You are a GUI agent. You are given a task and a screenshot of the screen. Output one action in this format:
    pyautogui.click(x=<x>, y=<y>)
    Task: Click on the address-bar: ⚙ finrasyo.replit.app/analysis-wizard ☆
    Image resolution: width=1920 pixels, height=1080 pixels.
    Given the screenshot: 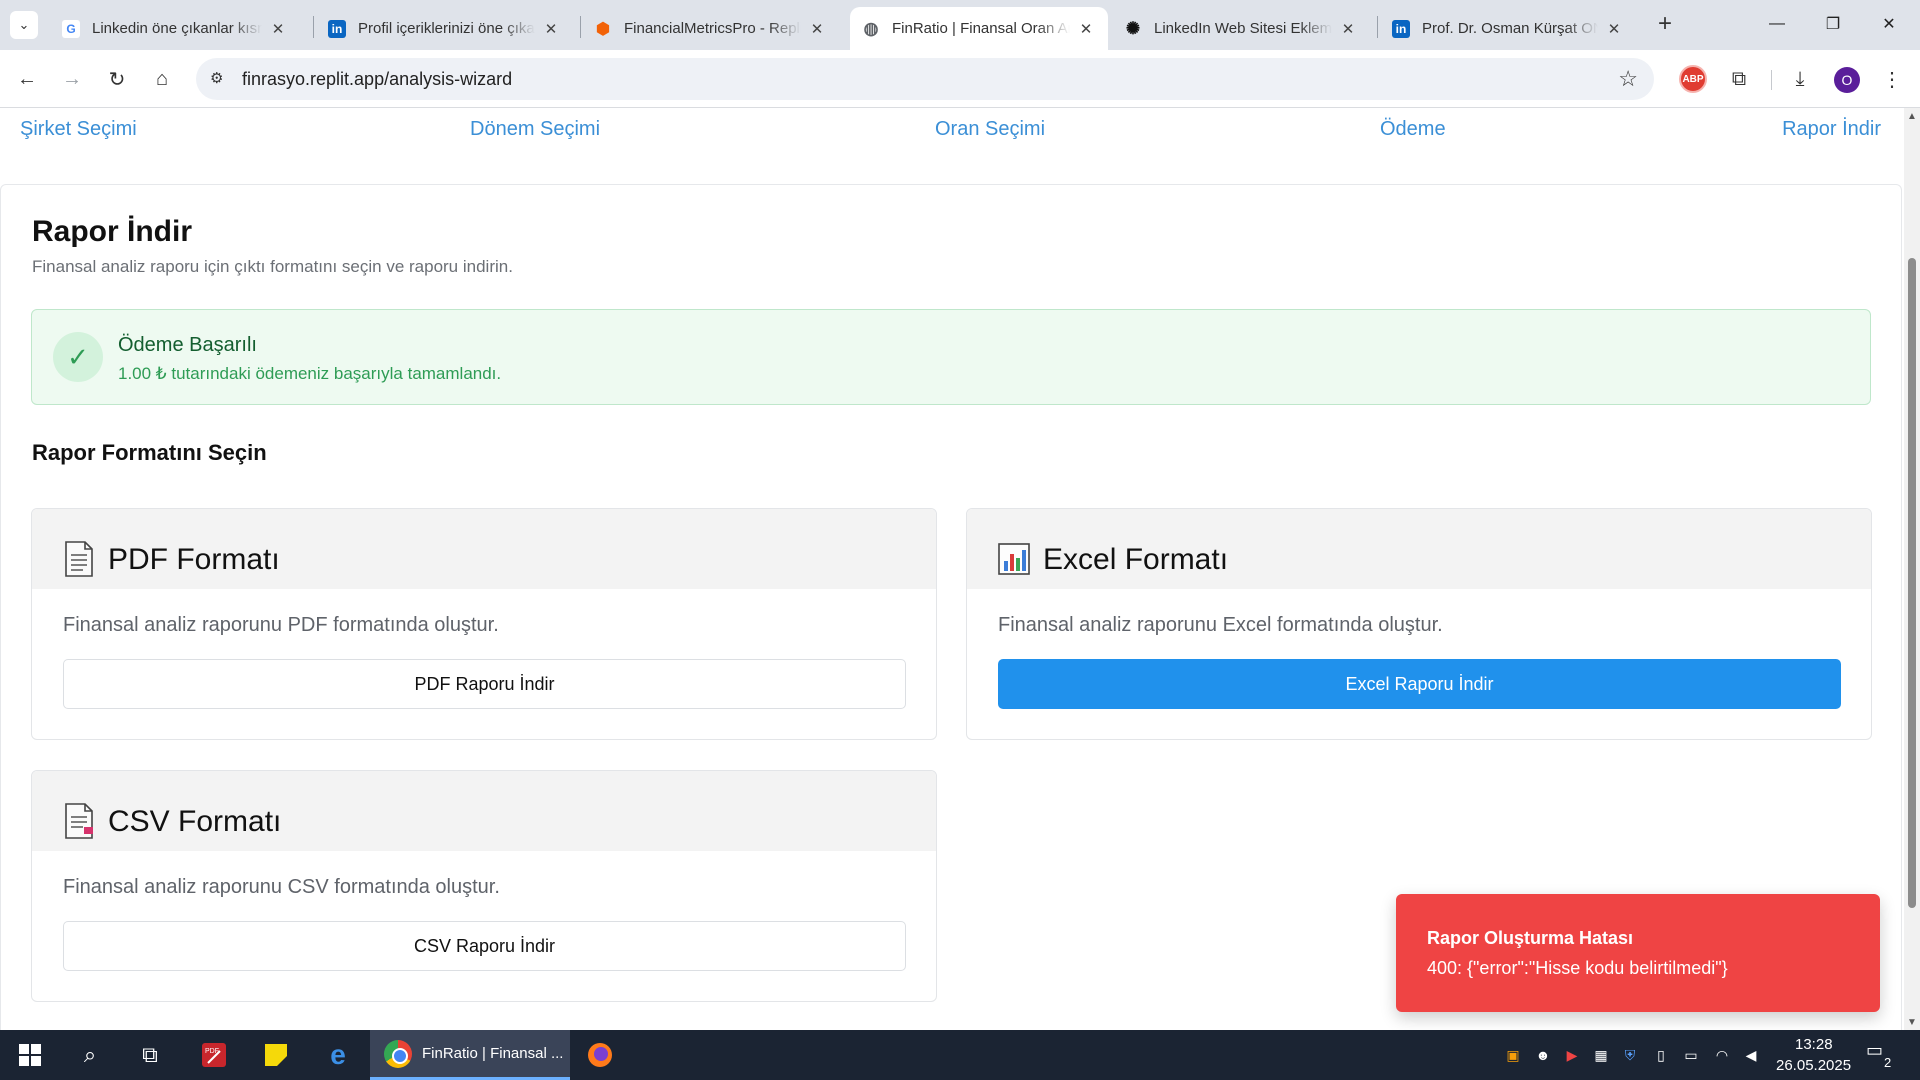 What is the action you would take?
    pyautogui.click(x=925, y=79)
    